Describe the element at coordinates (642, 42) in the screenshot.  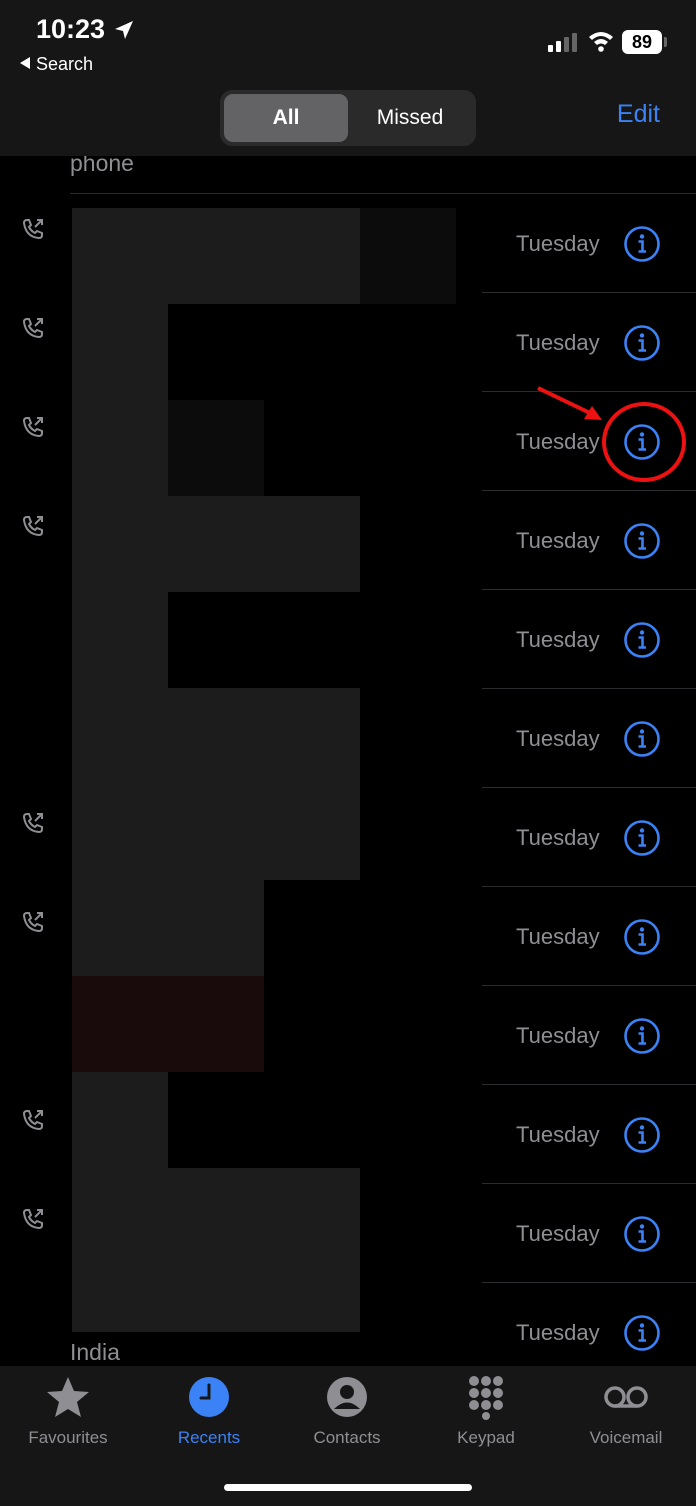
I see `battery-level: 89` at that location.